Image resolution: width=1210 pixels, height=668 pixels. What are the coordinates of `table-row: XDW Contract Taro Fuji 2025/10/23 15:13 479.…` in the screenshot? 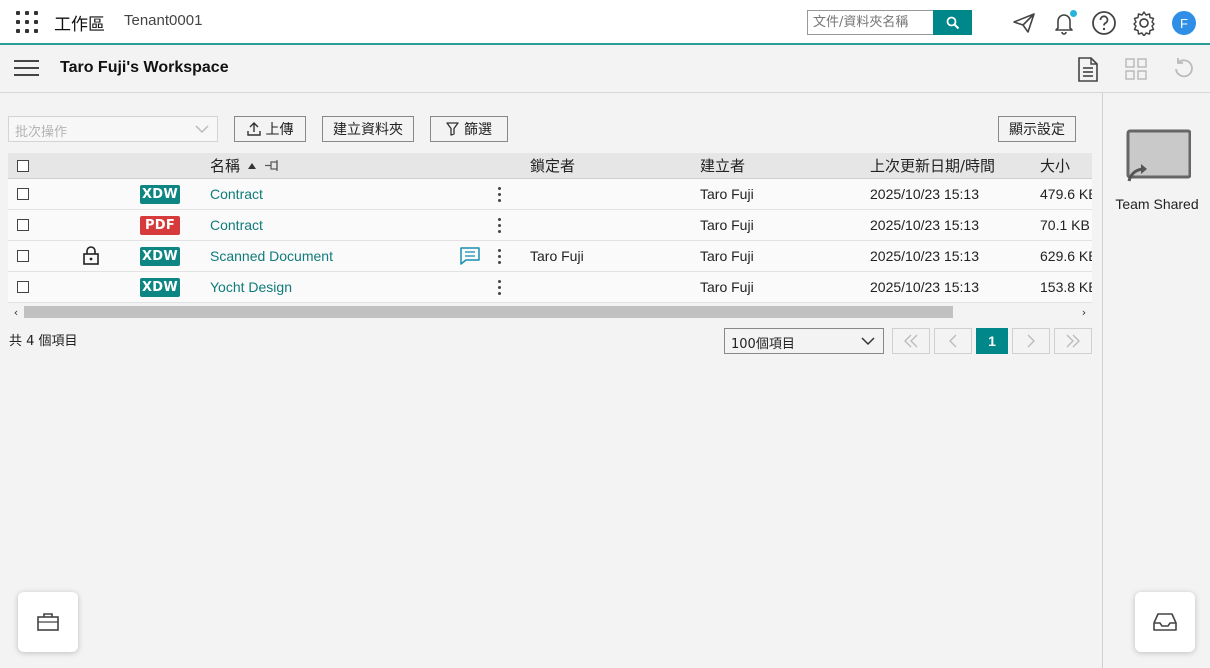 It's located at (550, 194).